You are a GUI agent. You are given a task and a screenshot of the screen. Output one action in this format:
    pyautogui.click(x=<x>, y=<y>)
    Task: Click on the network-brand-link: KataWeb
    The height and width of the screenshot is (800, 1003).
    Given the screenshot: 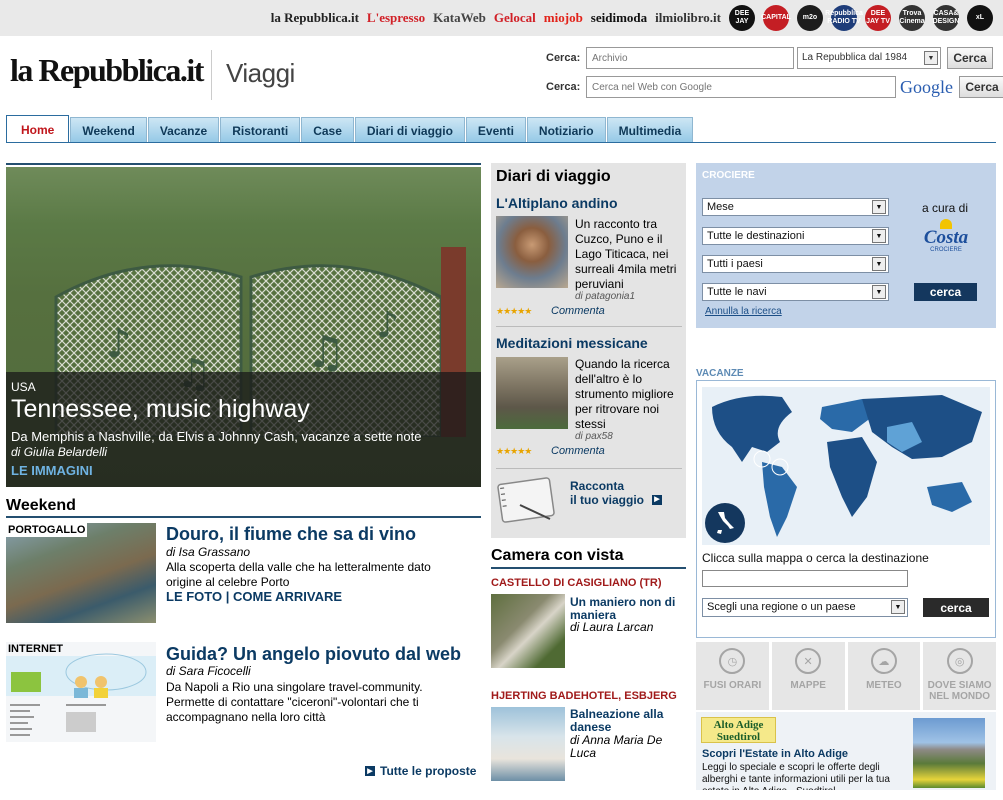 What is the action you would take?
    pyautogui.click(x=459, y=18)
    